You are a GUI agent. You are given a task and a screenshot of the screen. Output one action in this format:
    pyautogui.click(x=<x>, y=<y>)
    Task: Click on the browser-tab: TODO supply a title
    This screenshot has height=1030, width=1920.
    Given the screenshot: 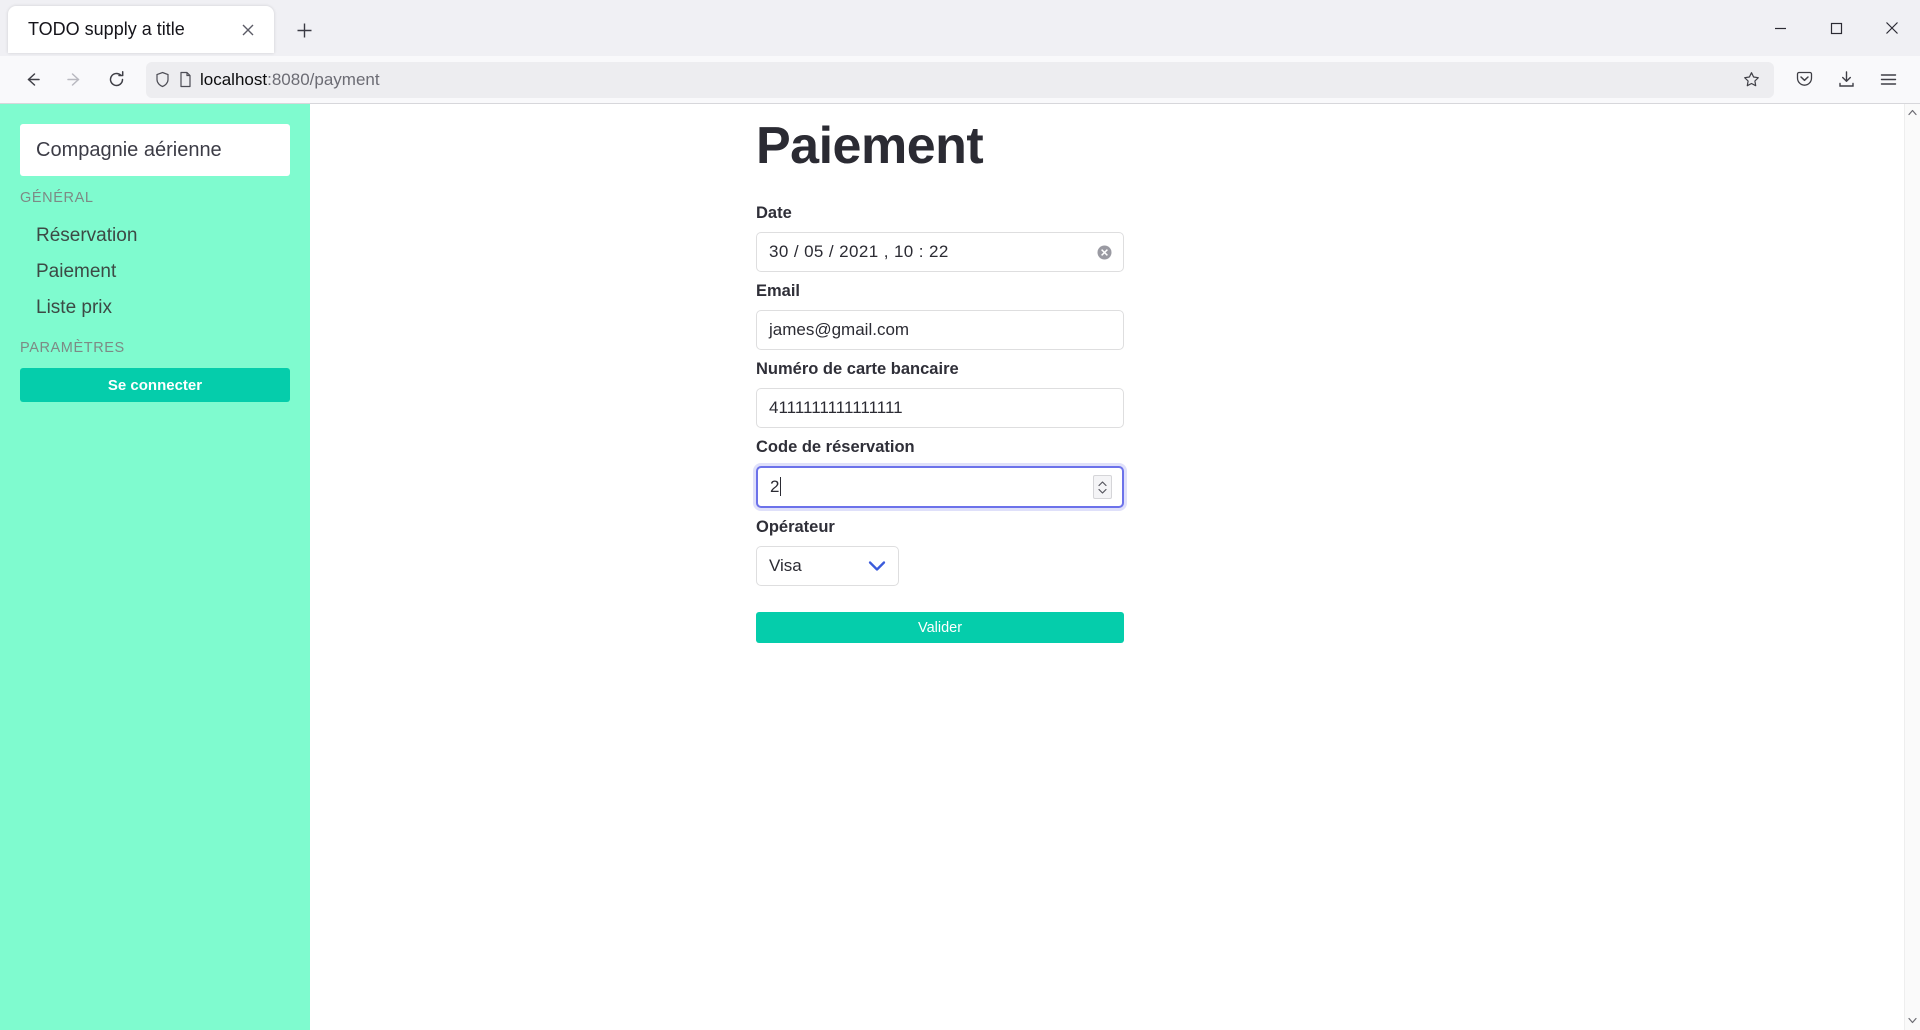 What is the action you would take?
    pyautogui.click(x=141, y=29)
    